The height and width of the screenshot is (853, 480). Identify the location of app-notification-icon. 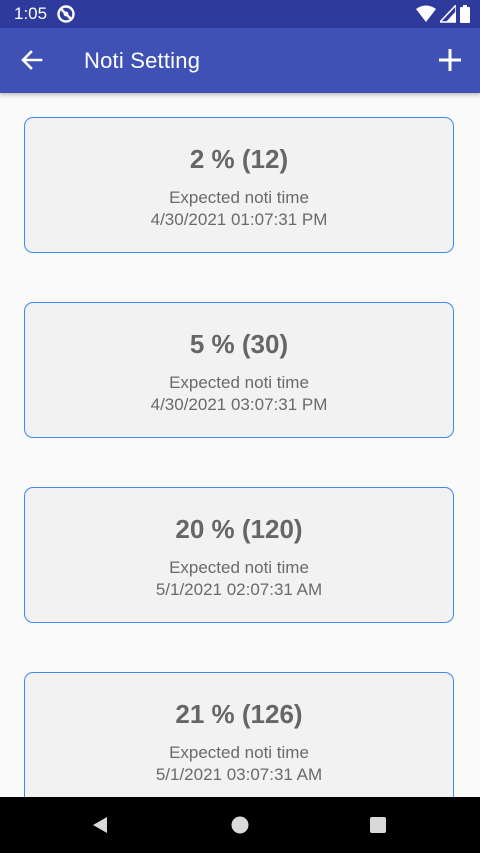
(66, 14).